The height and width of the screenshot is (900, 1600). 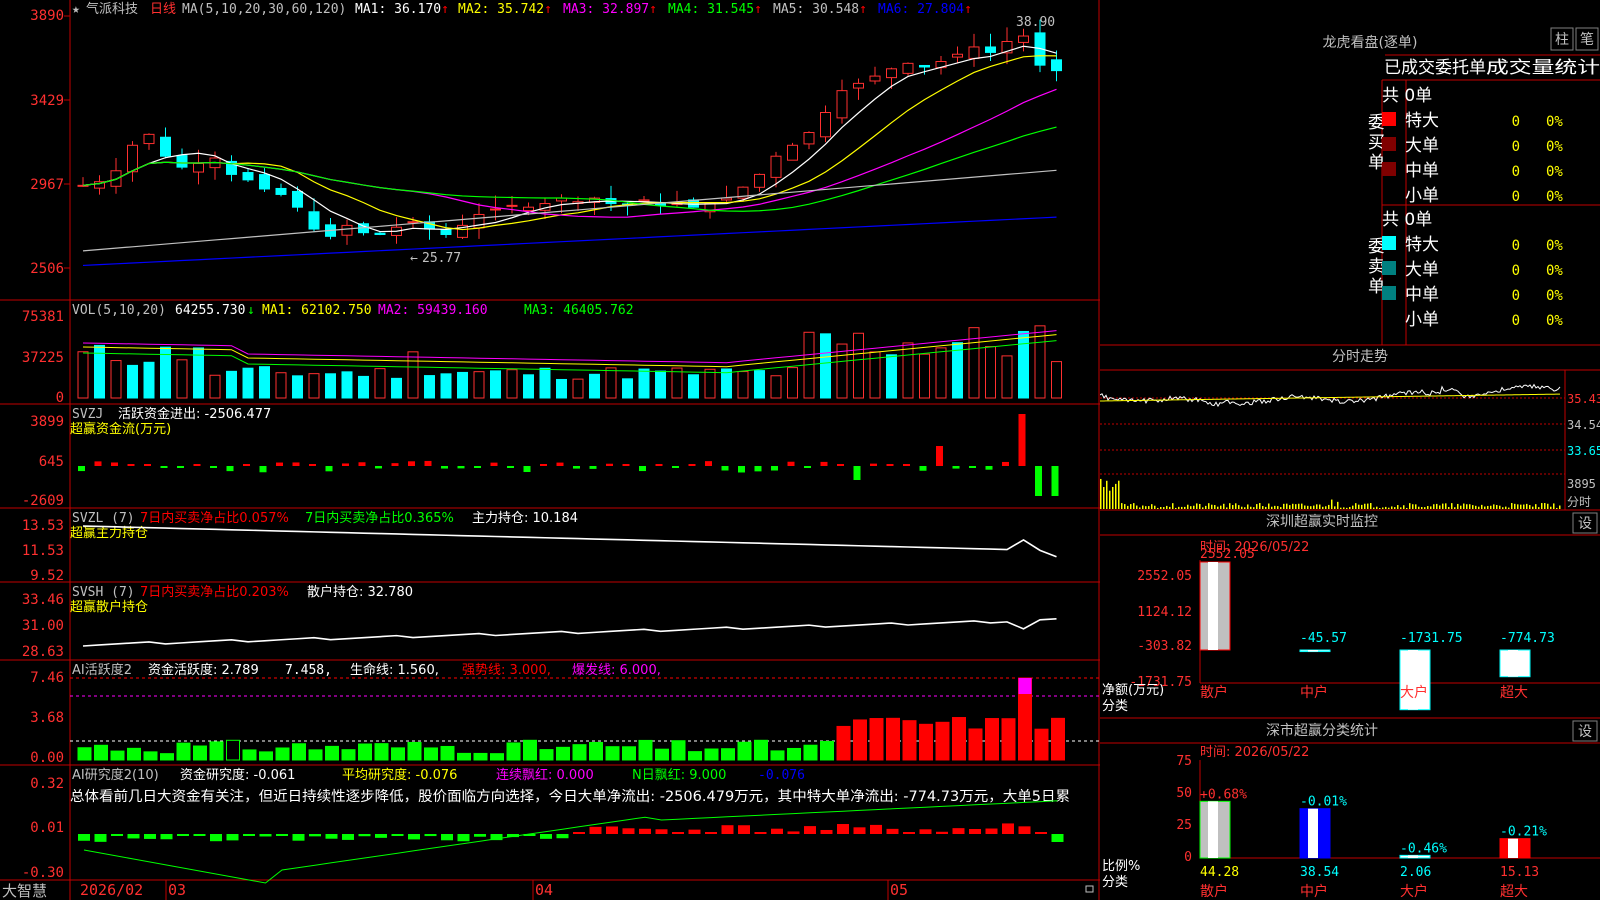 What do you see at coordinates (758, 9) in the screenshot?
I see `ma-arrow: ↑` at bounding box center [758, 9].